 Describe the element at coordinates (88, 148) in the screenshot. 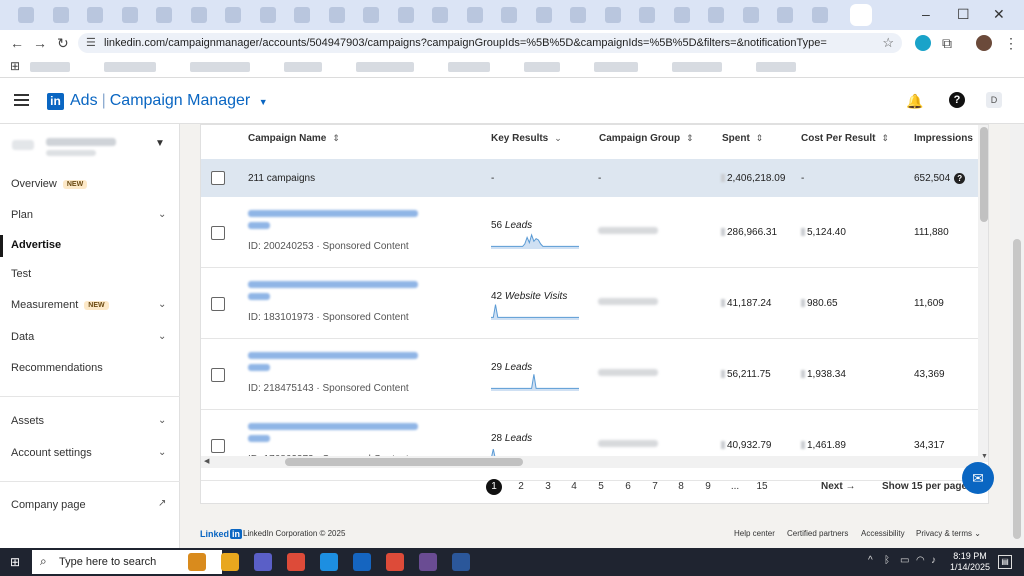

I see `account-selector: ▼` at that location.